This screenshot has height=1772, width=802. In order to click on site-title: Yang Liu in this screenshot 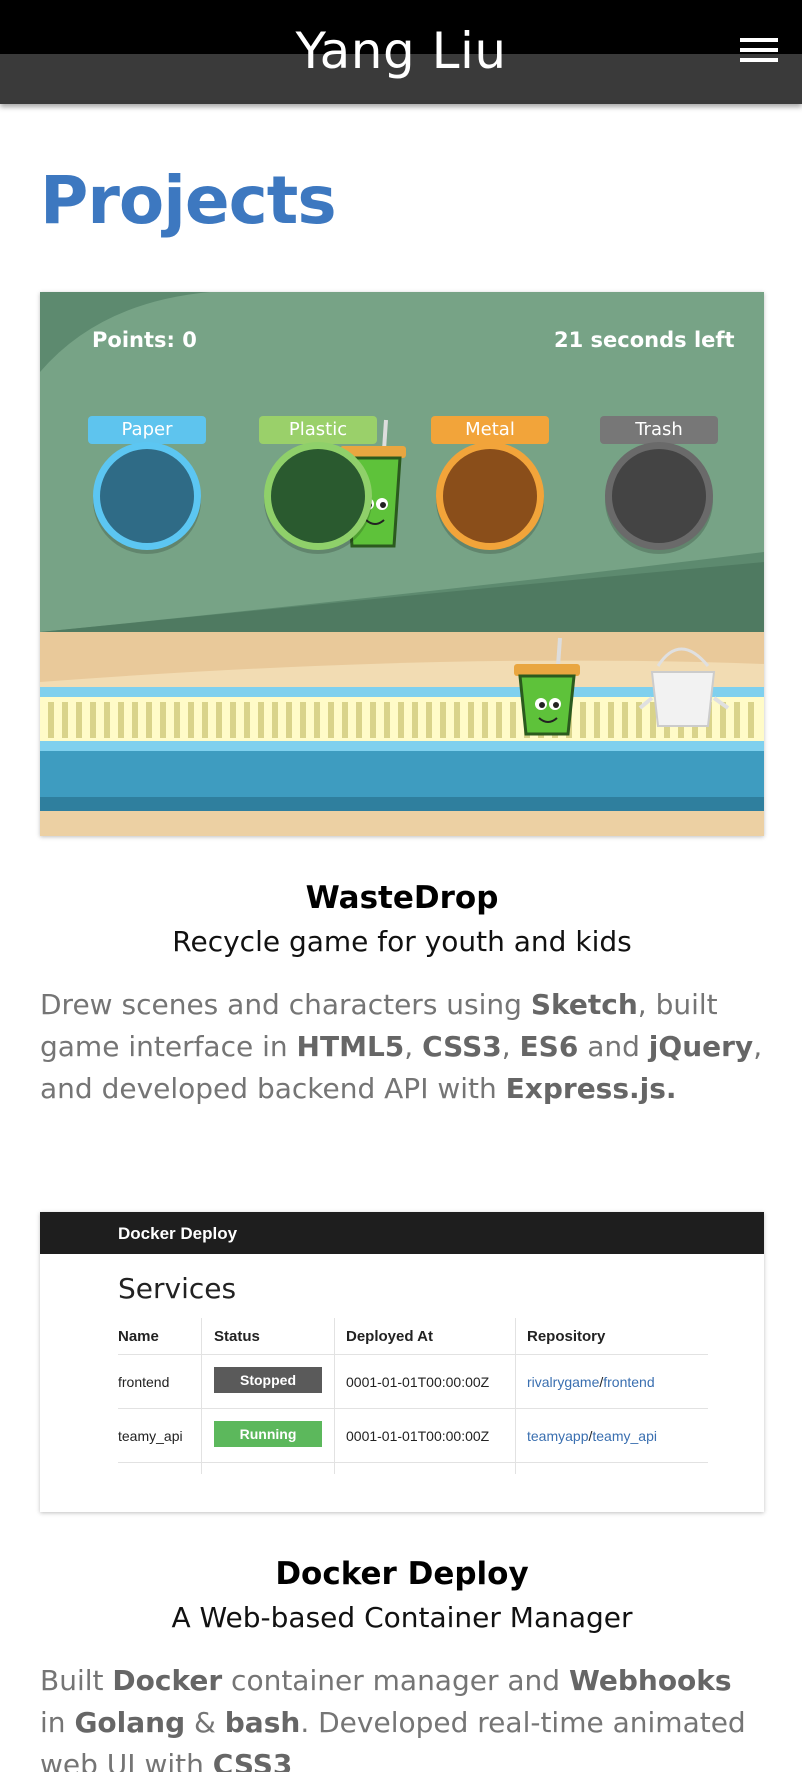, I will do `click(401, 51)`.